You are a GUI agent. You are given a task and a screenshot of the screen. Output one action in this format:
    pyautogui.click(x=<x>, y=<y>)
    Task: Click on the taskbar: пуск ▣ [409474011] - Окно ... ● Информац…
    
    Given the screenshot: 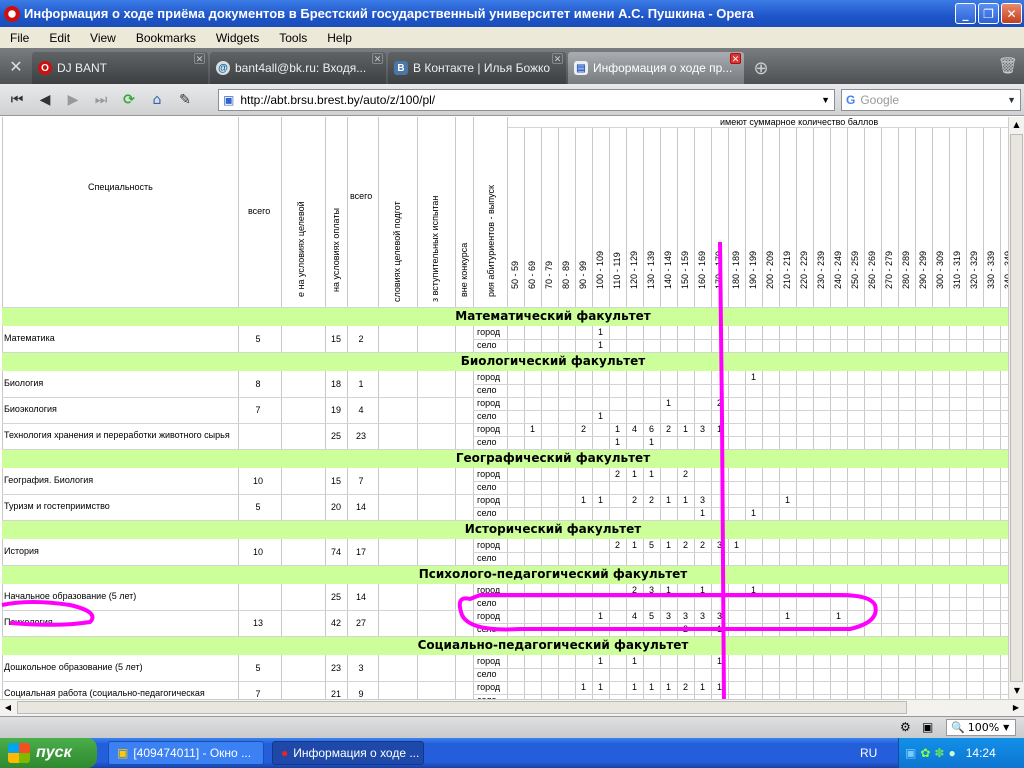 What is the action you would take?
    pyautogui.click(x=512, y=753)
    